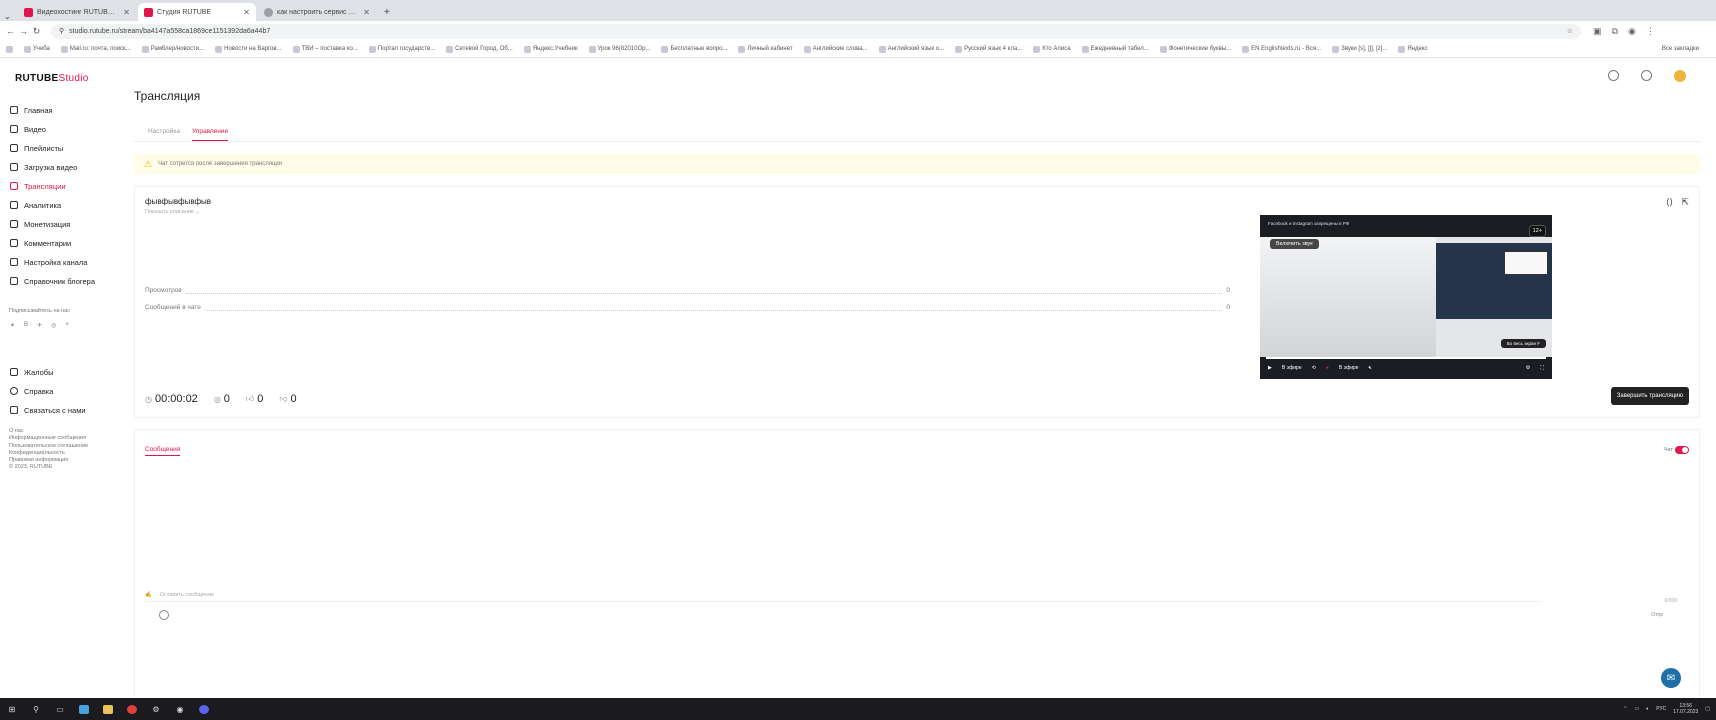  What do you see at coordinates (1528, 368) in the screenshot?
I see `settings-icon: ⚙` at bounding box center [1528, 368].